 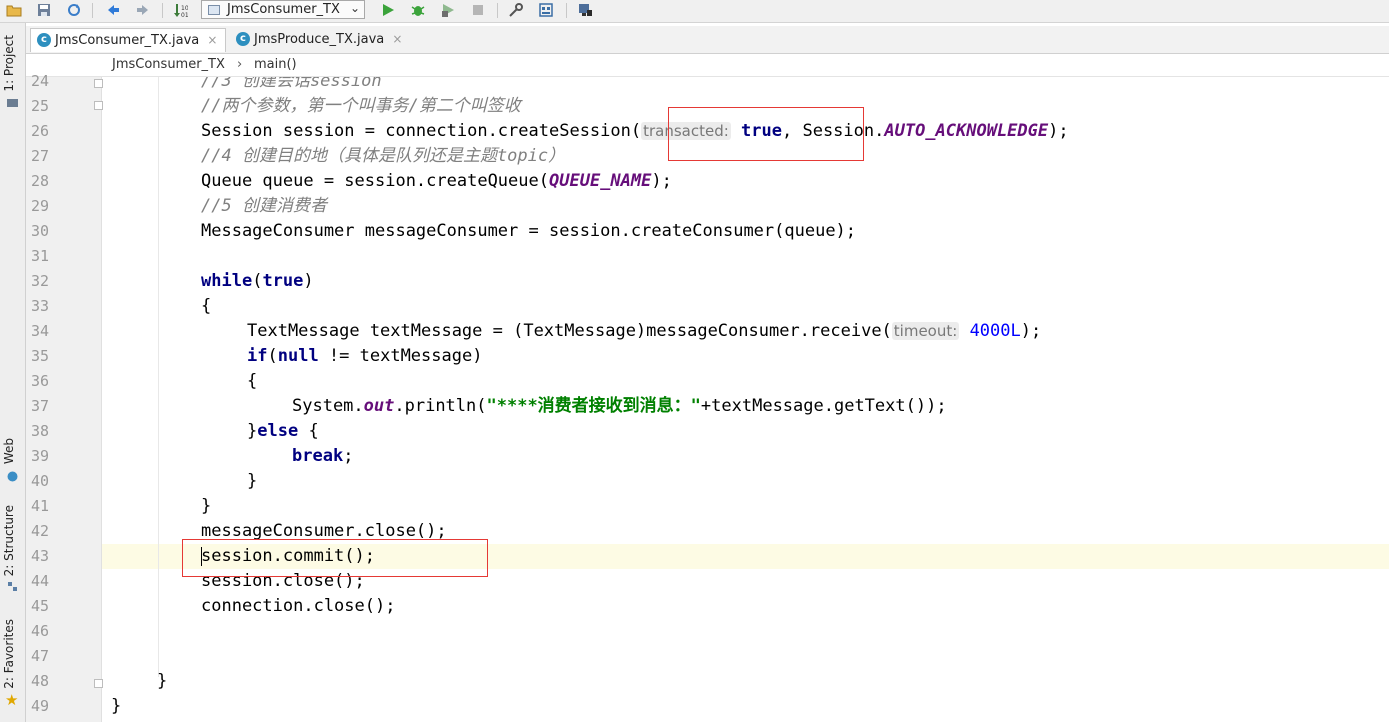 I want to click on line-number: 36, so click(x=40, y=381).